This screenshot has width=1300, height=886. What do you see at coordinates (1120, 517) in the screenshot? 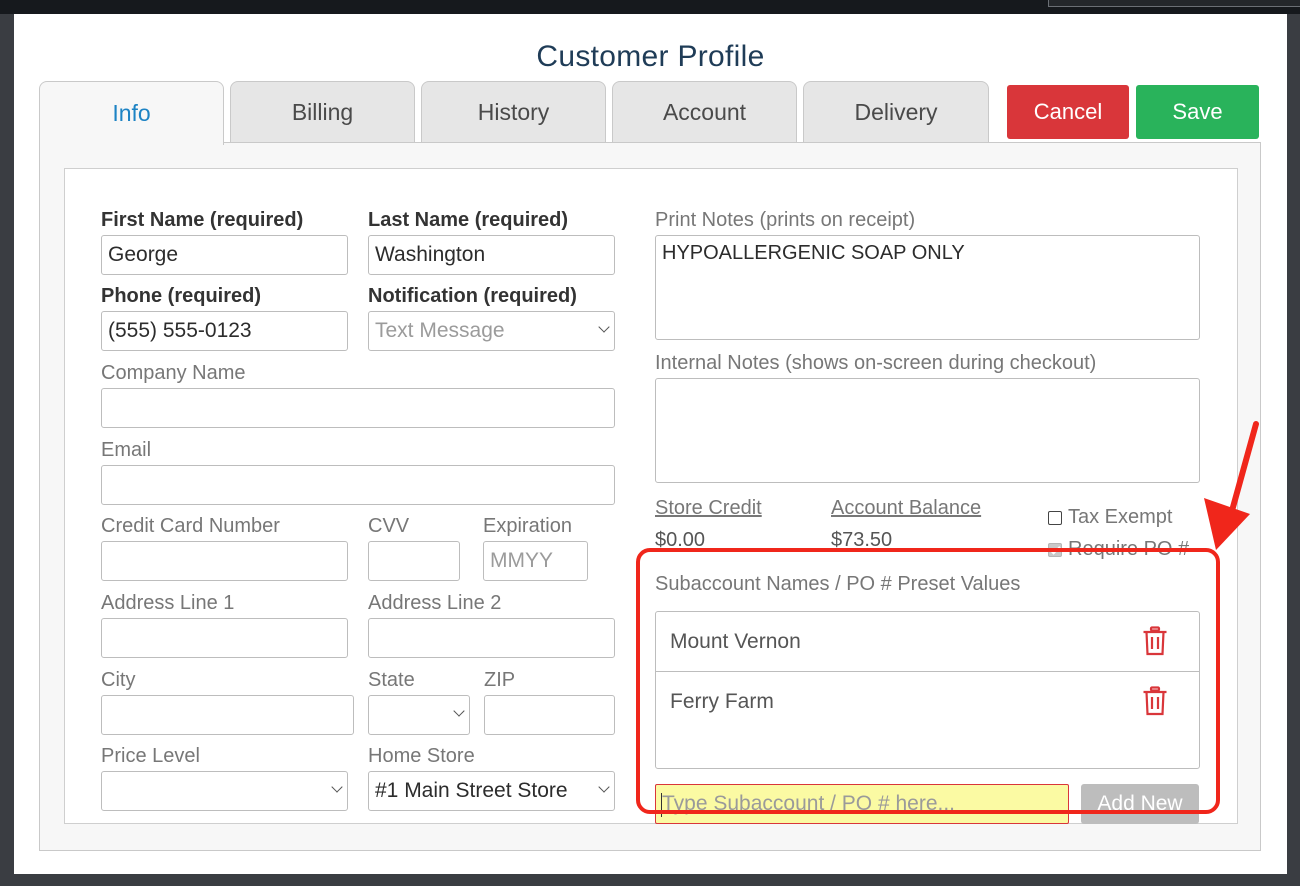
I see `tax-exempt-label: Tax Exempt` at bounding box center [1120, 517].